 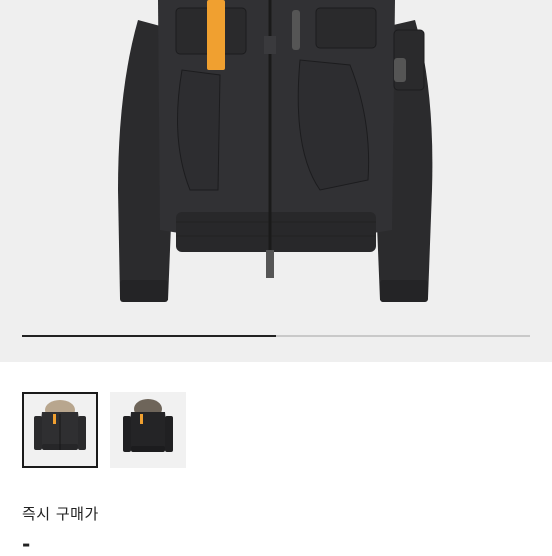 I want to click on gallery-progress-bar, so click(x=276, y=336).